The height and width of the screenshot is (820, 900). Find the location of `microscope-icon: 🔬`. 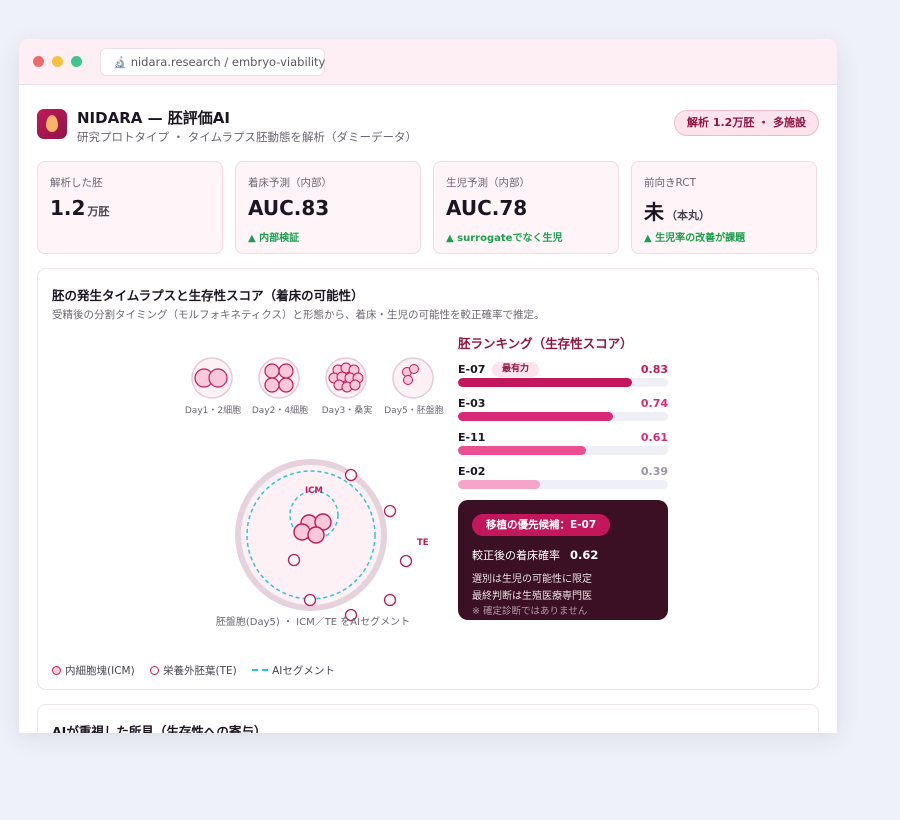

microscope-icon: 🔬 is located at coordinates (120, 62).